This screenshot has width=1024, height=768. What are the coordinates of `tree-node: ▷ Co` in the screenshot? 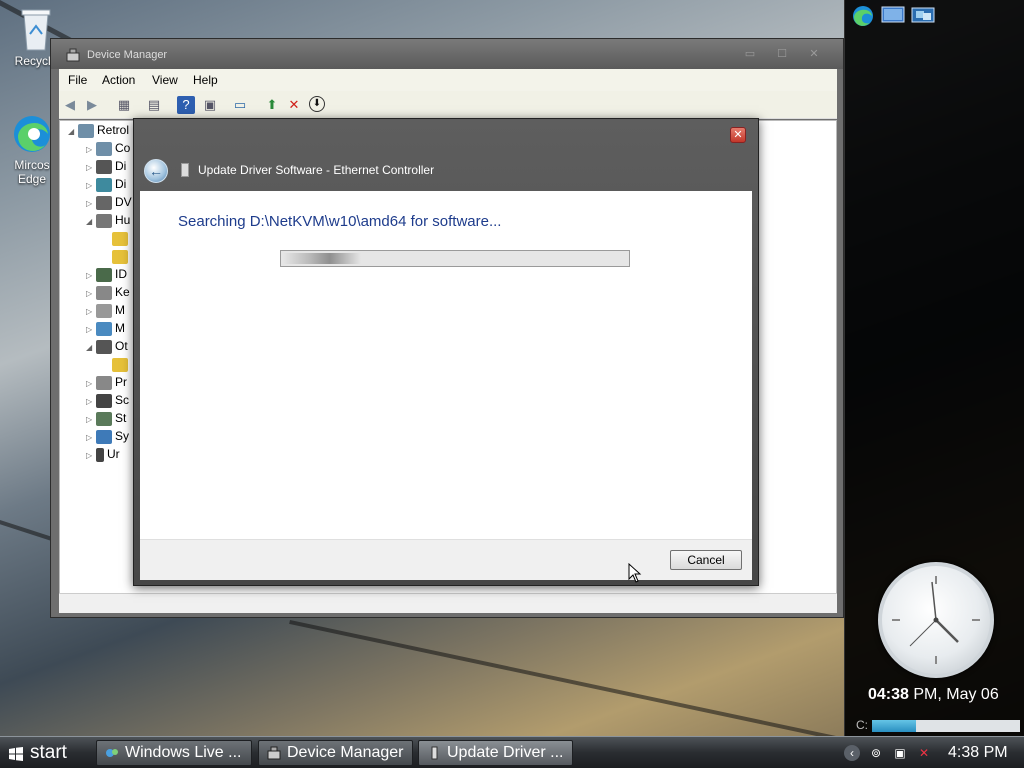 It's located at (108, 150).